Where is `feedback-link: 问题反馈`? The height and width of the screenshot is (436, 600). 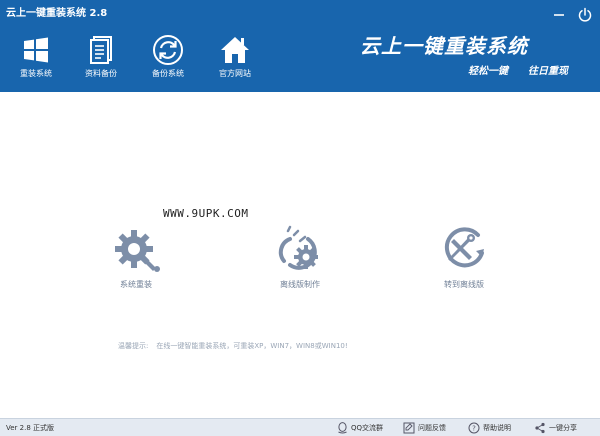 feedback-link: 问题反馈 is located at coordinates (424, 428).